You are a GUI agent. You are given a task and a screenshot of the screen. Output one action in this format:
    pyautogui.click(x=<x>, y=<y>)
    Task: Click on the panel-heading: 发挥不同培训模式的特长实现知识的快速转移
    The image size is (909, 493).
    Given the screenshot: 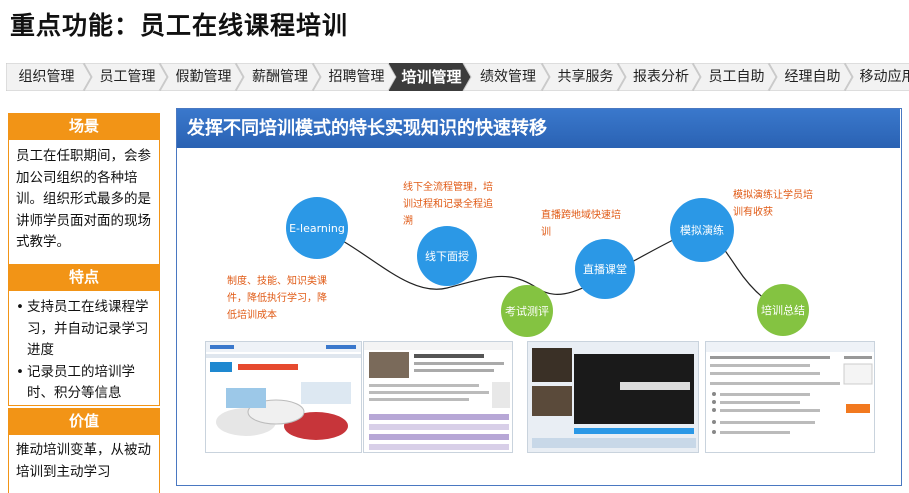 What is the action you would take?
    pyautogui.click(x=538, y=128)
    